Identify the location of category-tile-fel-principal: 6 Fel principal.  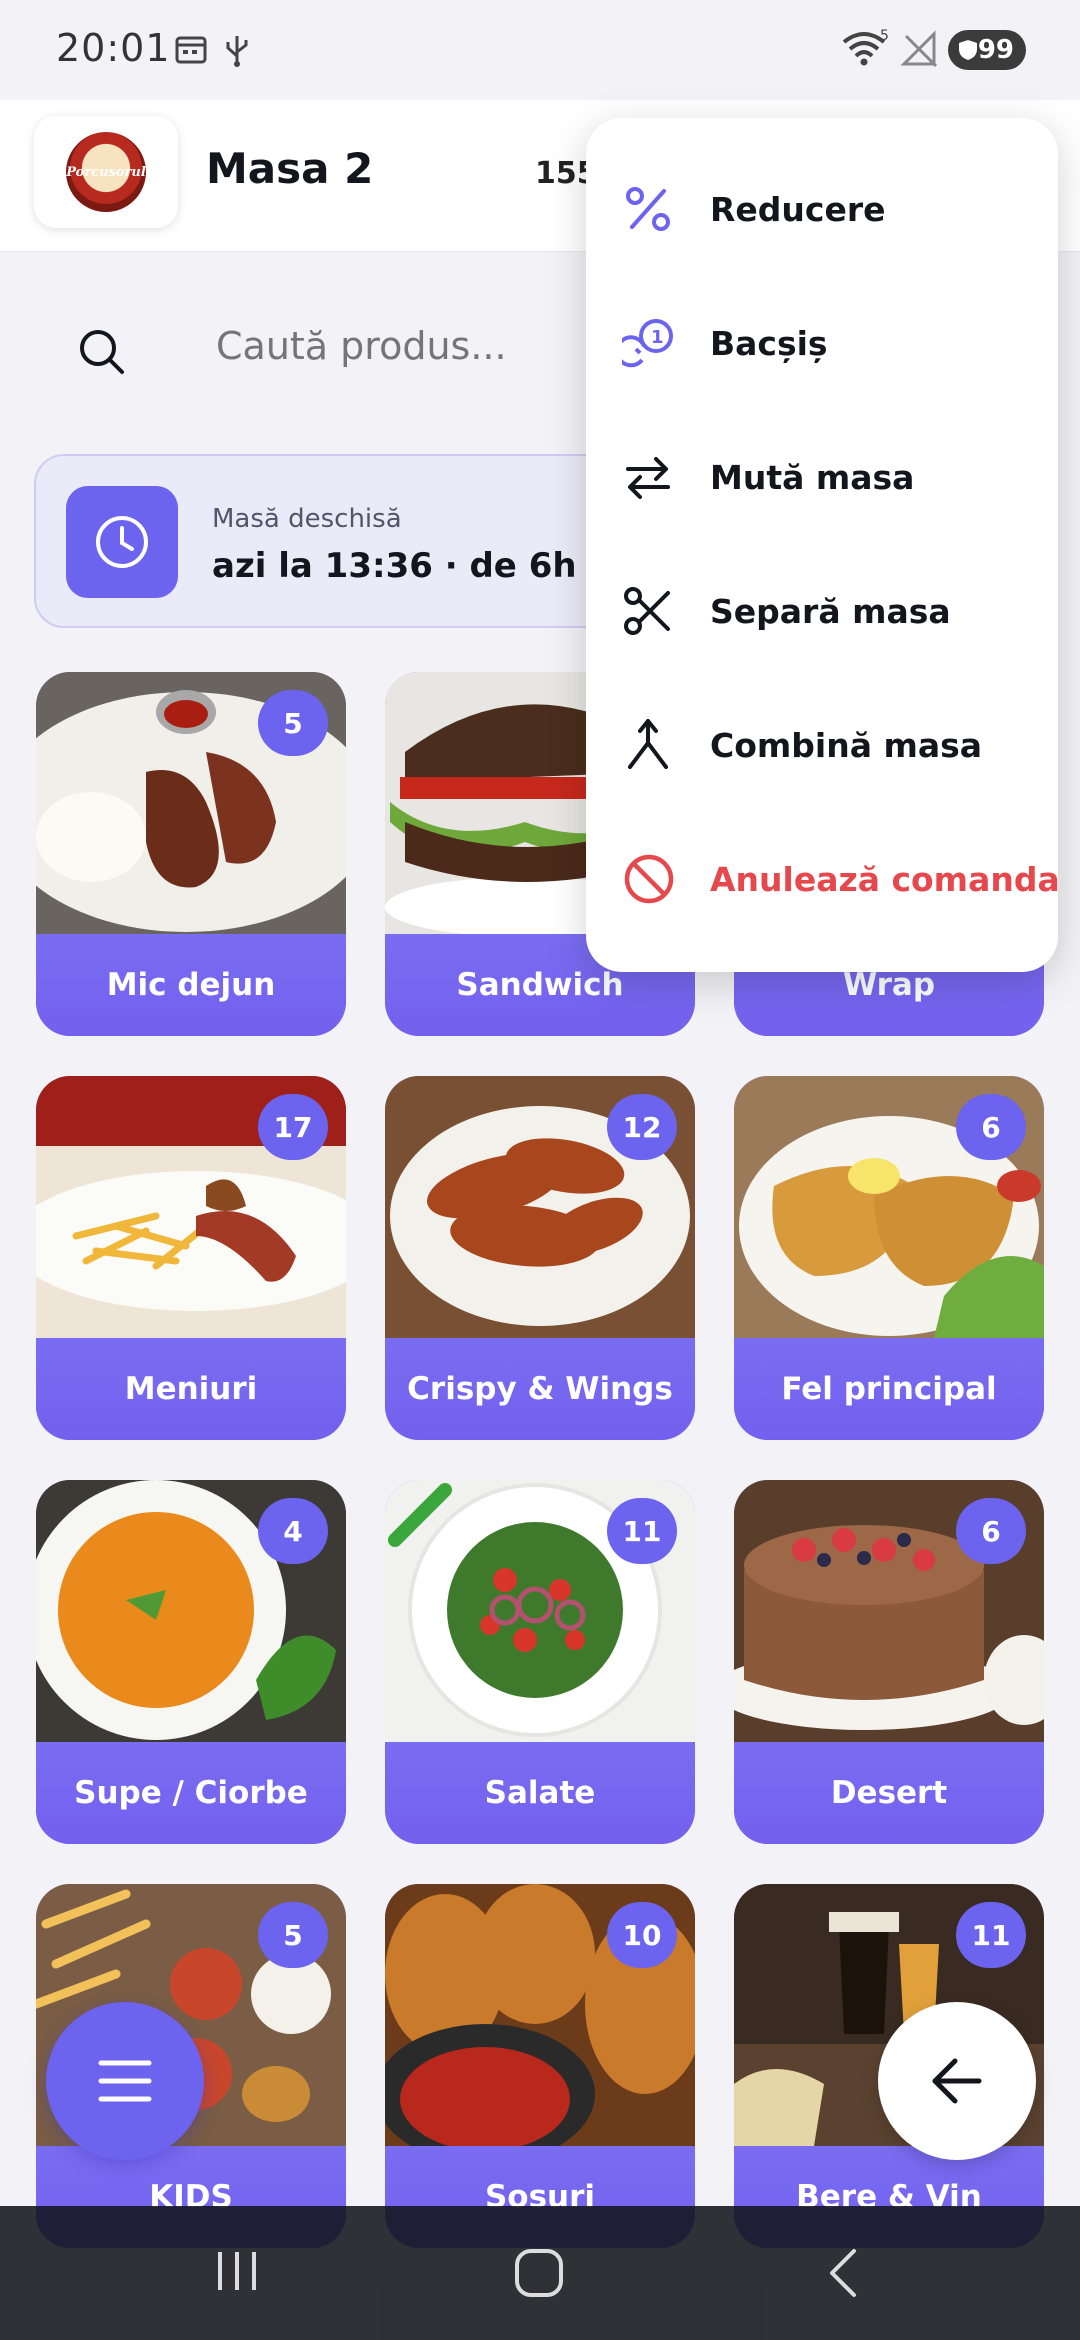
(889, 1258).